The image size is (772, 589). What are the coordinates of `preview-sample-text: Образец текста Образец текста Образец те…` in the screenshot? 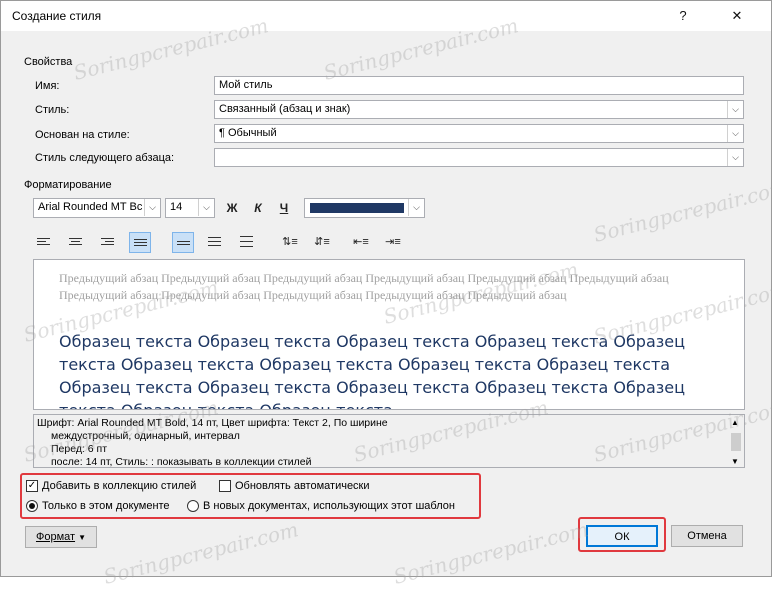 It's located at (372, 370).